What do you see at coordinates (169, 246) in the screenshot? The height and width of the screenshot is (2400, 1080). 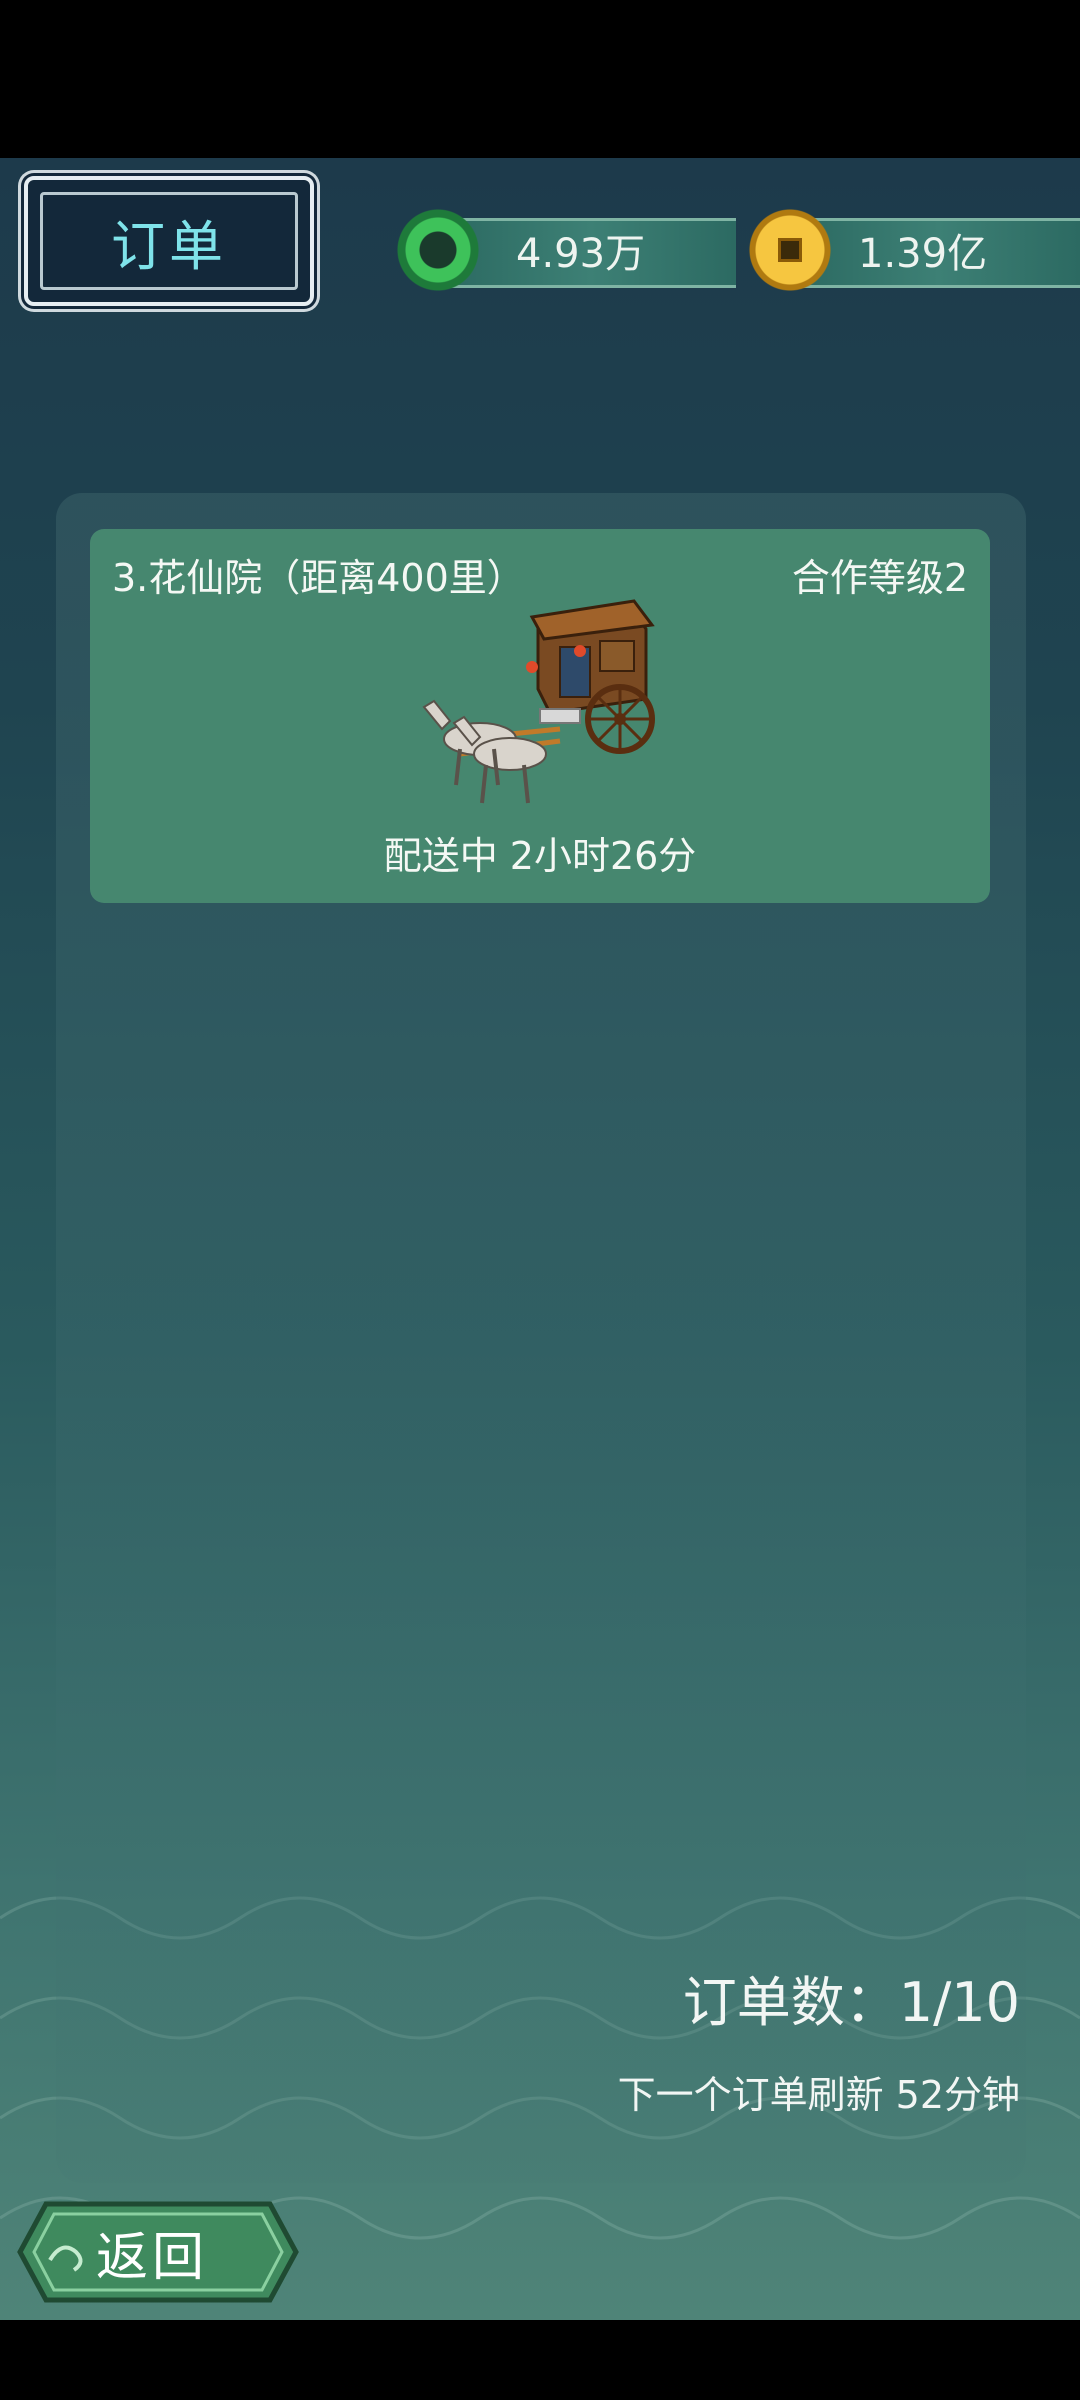 I see `page-title: 订单` at bounding box center [169, 246].